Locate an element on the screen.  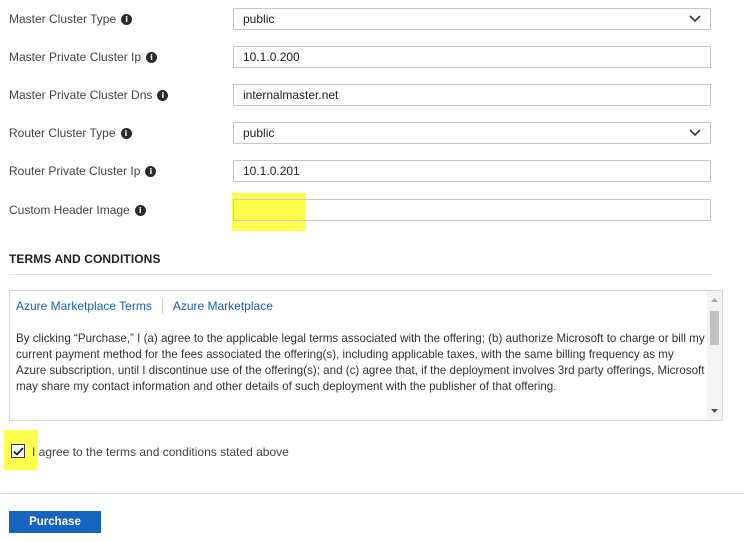
router-cluster-type-row: Router Cluster Type i public is located at coordinates (372, 133).